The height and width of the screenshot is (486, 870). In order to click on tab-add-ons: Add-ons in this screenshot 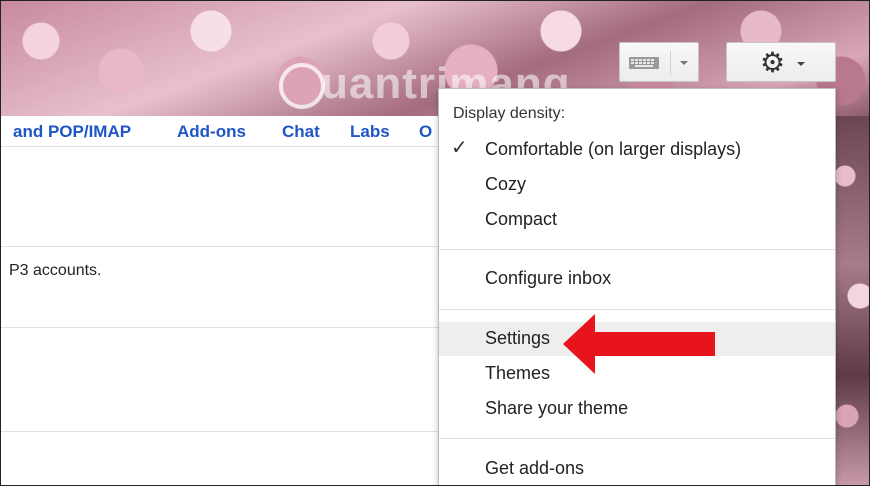, I will do `click(211, 132)`.